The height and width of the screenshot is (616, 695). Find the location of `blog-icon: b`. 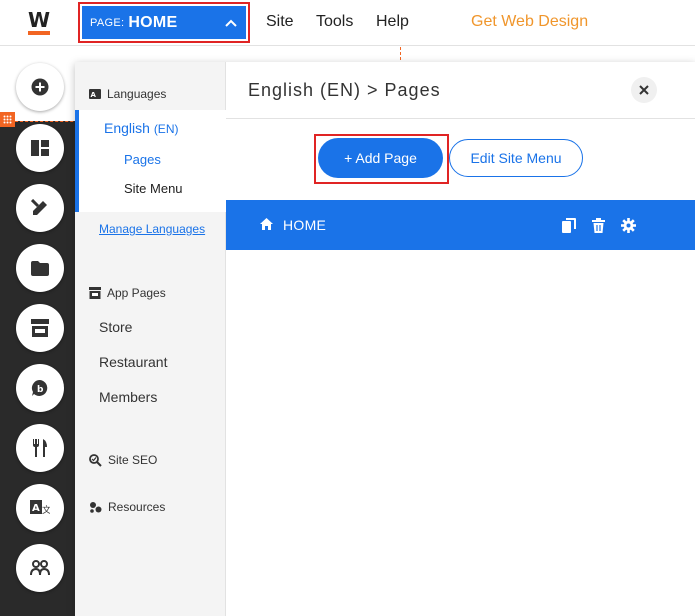

blog-icon: b is located at coordinates (39, 387).